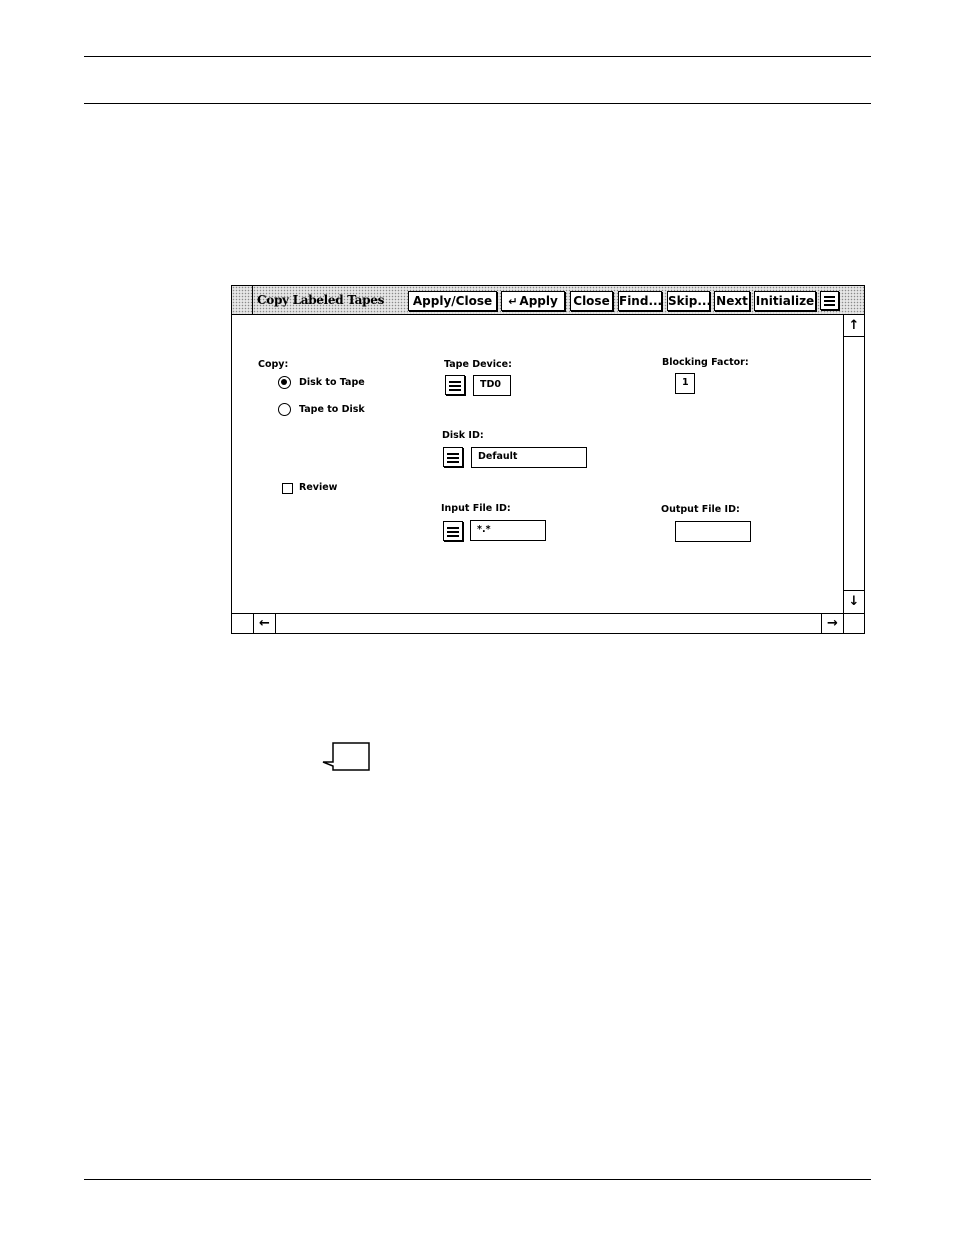  Describe the element at coordinates (854, 601) in the screenshot. I see `arrow-down-icon: ↓` at that location.